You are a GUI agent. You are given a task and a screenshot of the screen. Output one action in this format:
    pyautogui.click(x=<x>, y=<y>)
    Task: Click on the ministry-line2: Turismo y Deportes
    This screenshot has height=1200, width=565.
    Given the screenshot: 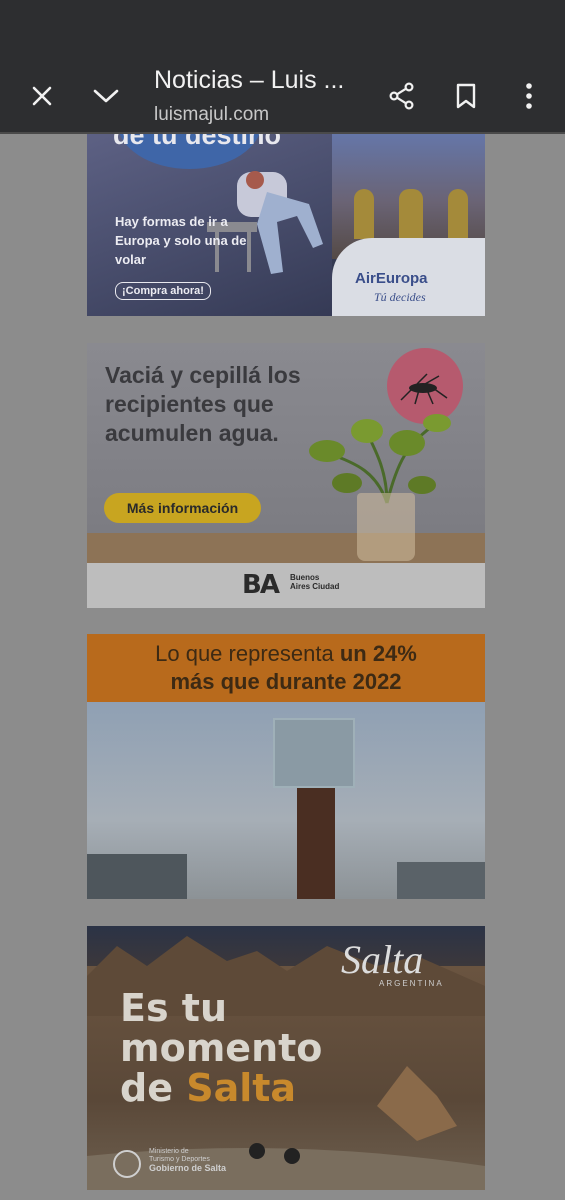 What is the action you would take?
    pyautogui.click(x=179, y=1159)
    